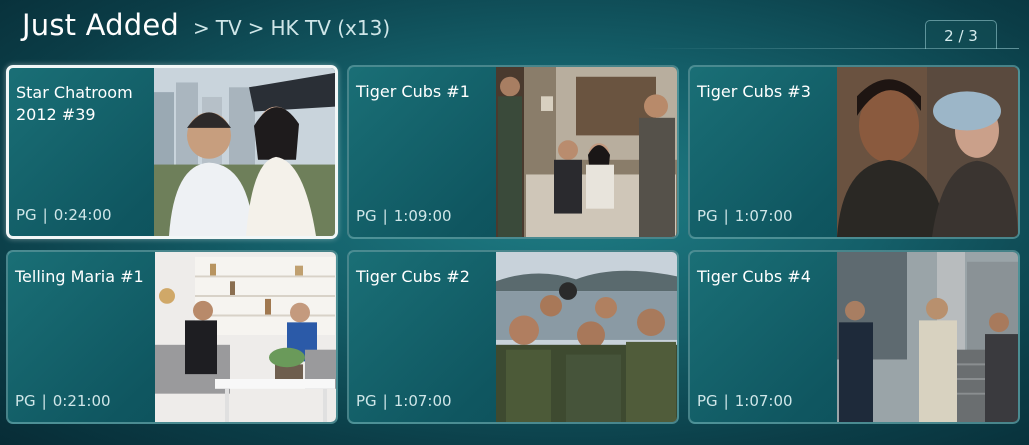  I want to click on breadcrumb: > TV > HK TV (x13), so click(288, 28).